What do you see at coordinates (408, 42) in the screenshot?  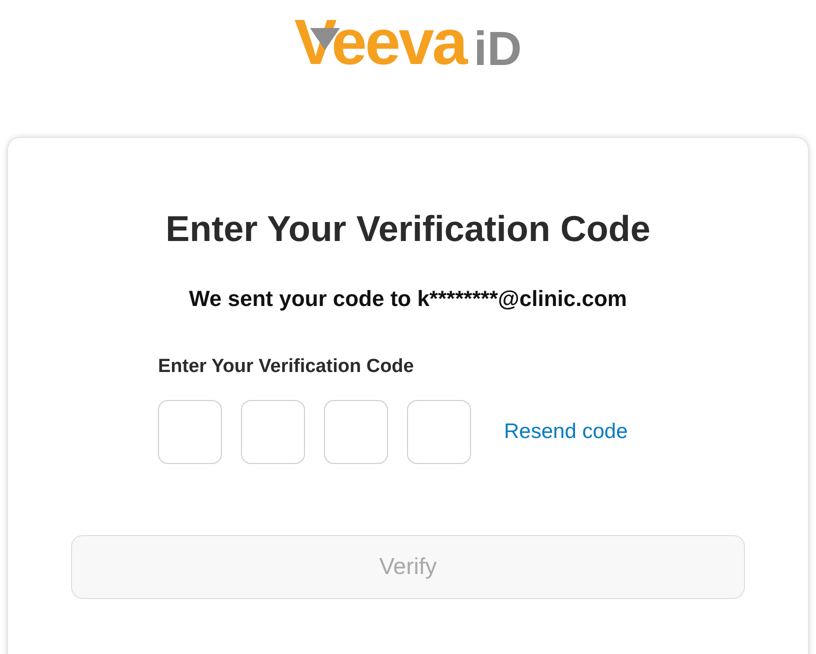 I see `logo: Veeva iD` at bounding box center [408, 42].